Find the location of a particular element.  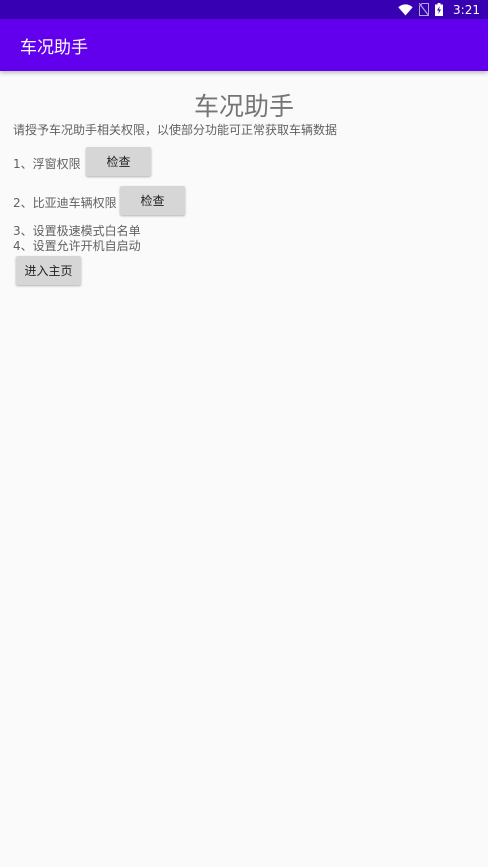

permission-description: 请授予车况助手相关权限，以使部分功能可正常获取车辆数据 is located at coordinates (175, 130).